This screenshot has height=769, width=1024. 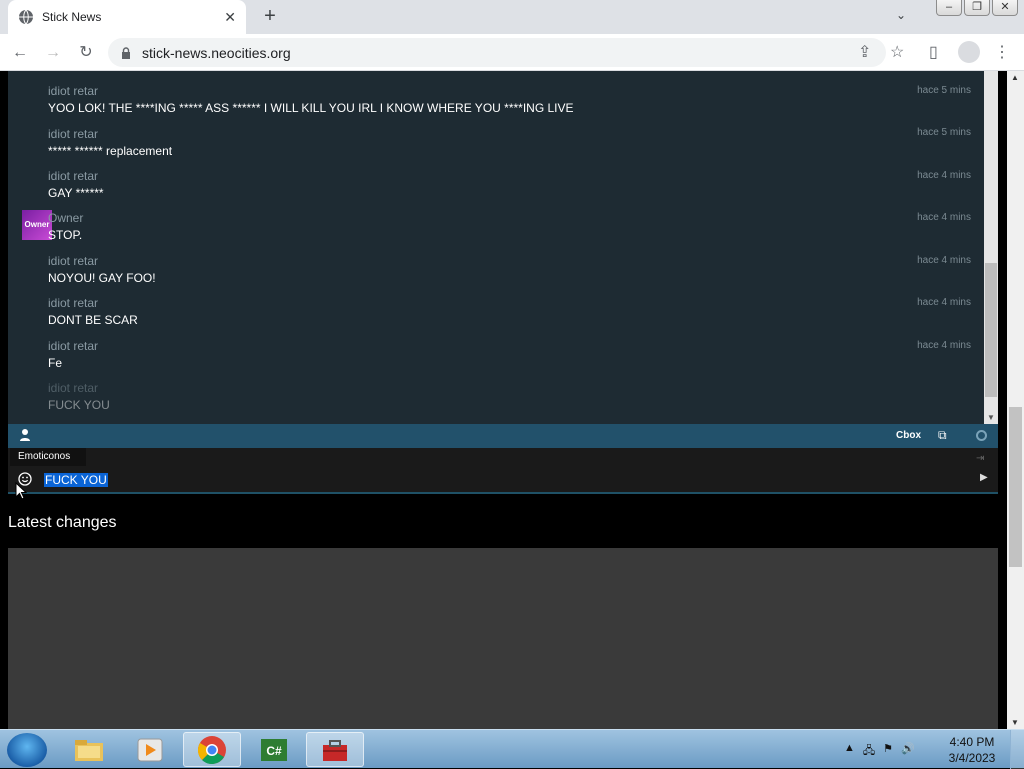 What do you see at coordinates (512, 749) in the screenshot?
I see `windows-taskbar: C# ▲ 🖧 ⚑ 🔊 4:40 PM 3/4/2023` at bounding box center [512, 749].